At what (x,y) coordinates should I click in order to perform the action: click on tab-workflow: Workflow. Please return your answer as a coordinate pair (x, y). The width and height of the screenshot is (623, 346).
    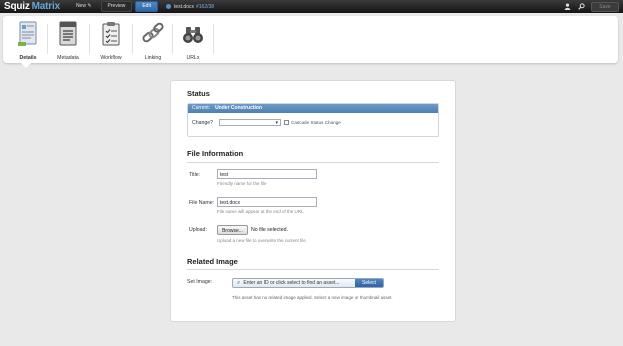
    Looking at the image, I should click on (111, 41).